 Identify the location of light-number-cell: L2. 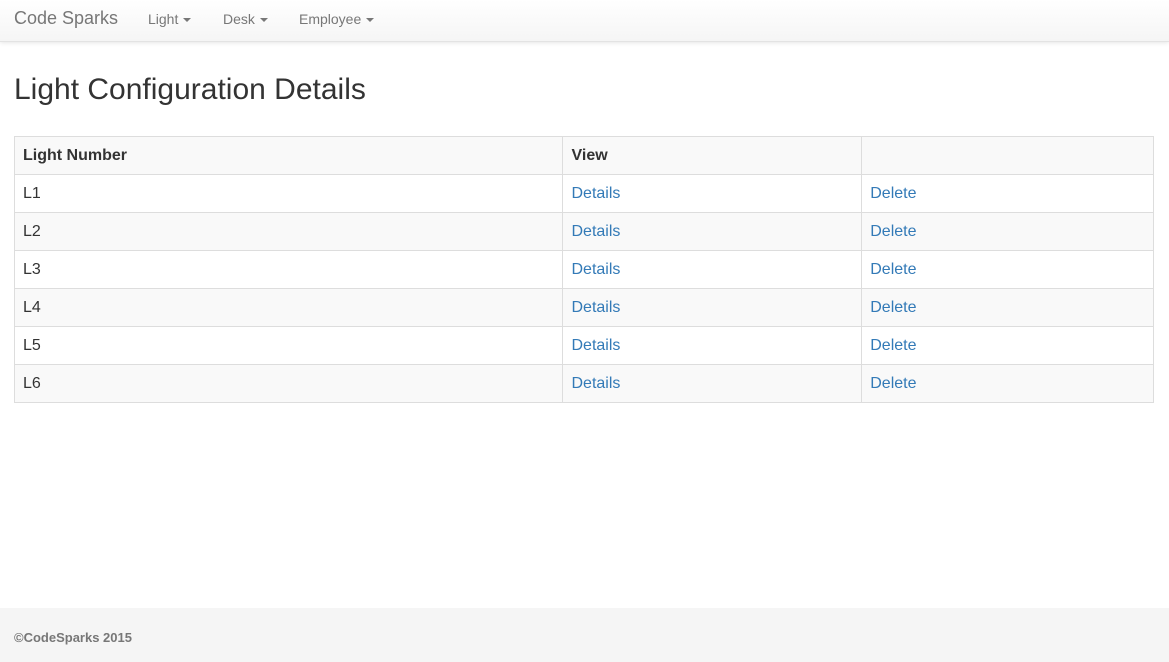
(288, 231).